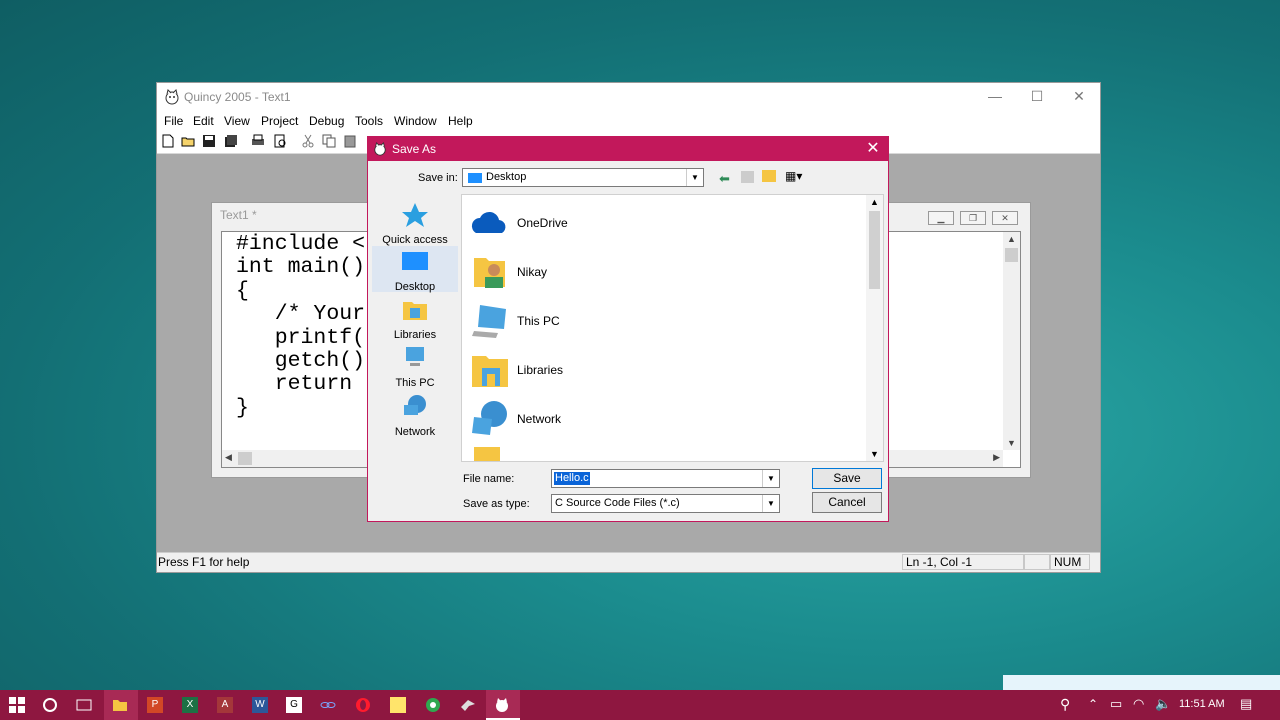 The width and height of the screenshot is (1280, 720). I want to click on file-list-scrollbar: ▲ ▼, so click(874, 328).